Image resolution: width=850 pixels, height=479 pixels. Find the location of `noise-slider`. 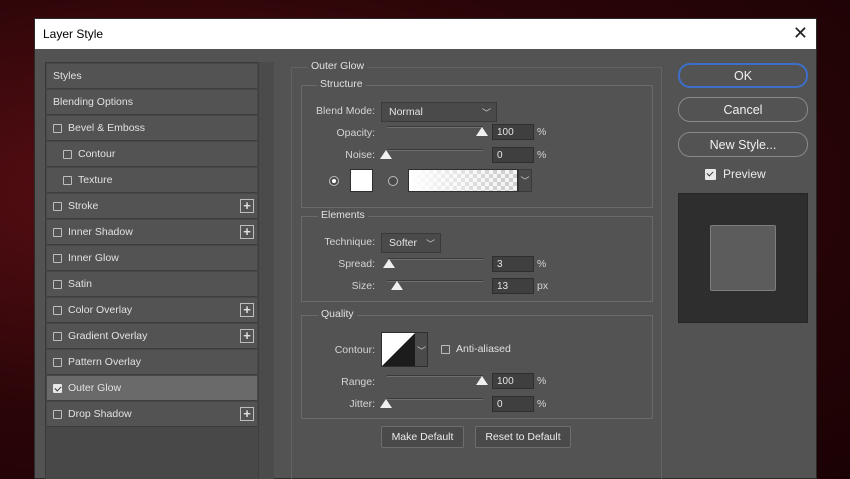

noise-slider is located at coordinates (435, 150).